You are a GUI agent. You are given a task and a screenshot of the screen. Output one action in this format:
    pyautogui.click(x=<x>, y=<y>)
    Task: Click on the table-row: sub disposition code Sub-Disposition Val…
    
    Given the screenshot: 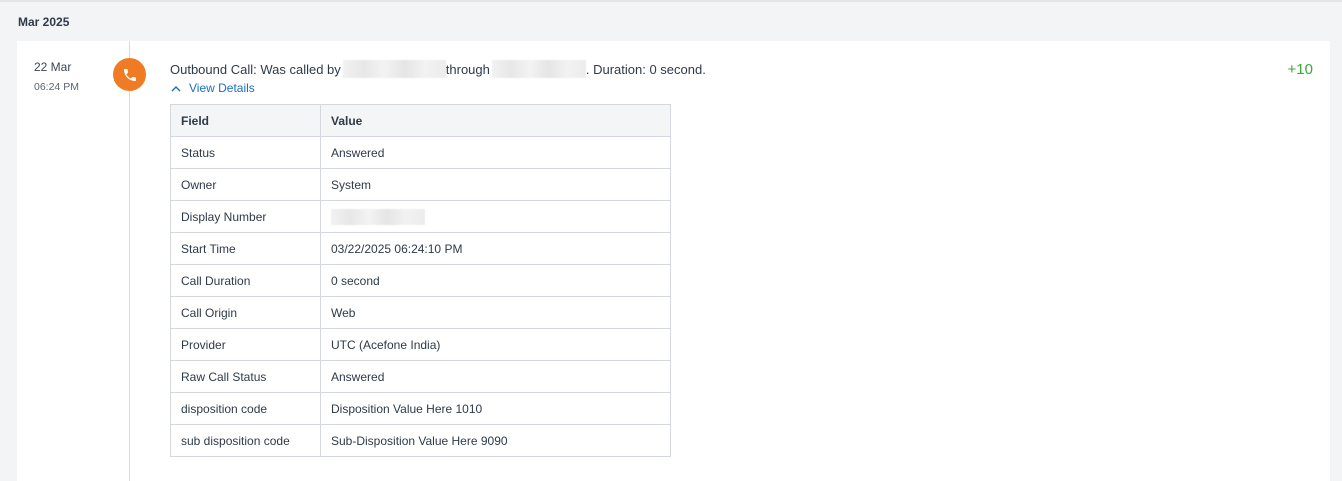 What is the action you would take?
    pyautogui.click(x=420, y=440)
    